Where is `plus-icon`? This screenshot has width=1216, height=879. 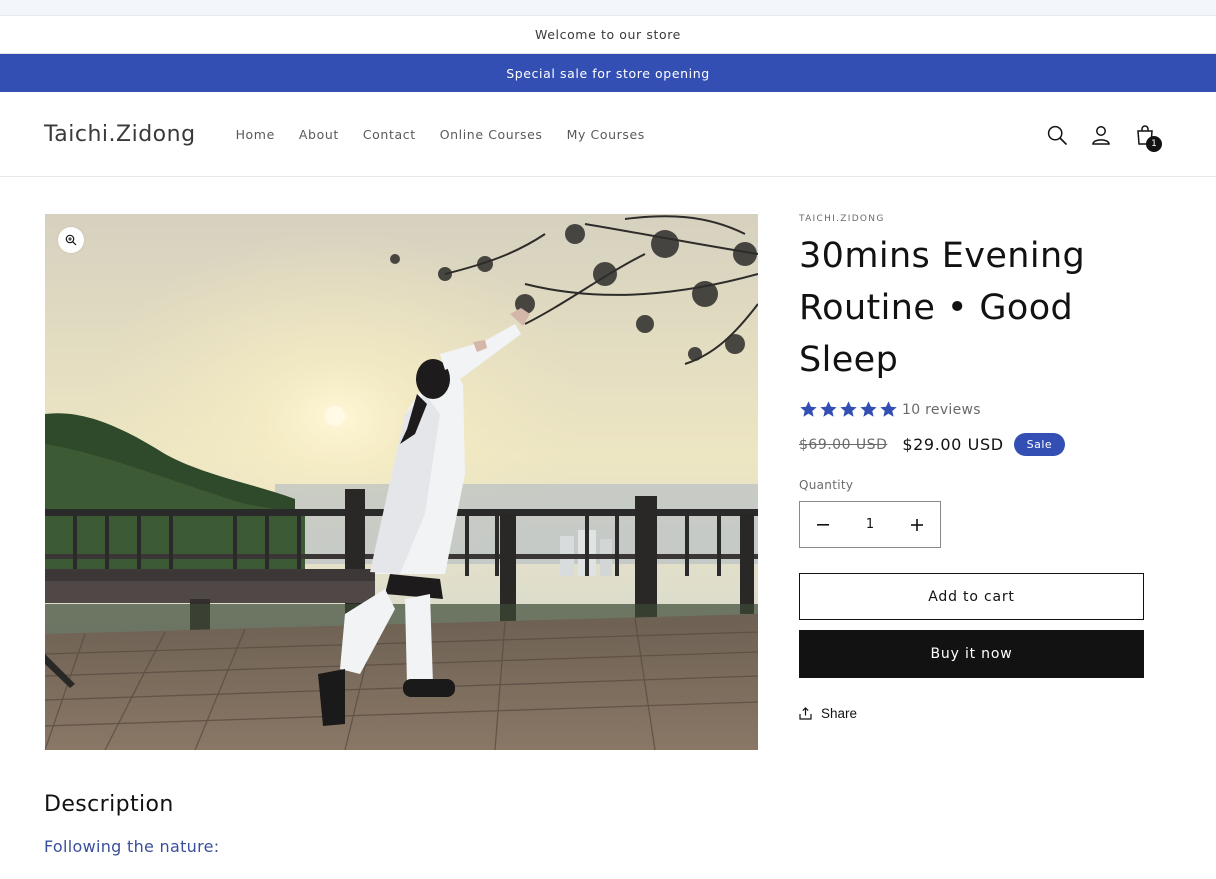 plus-icon is located at coordinates (917, 524).